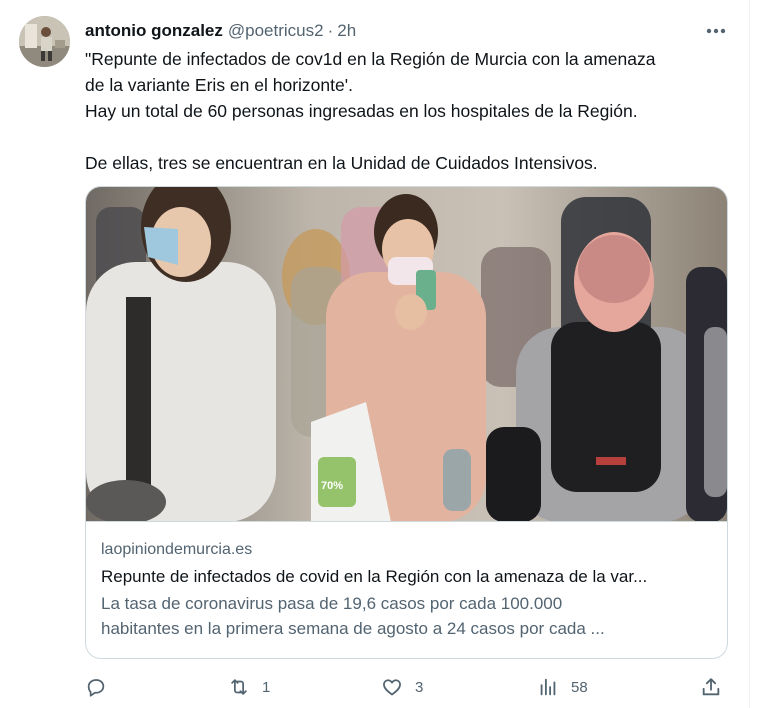 The image size is (766, 708). What do you see at coordinates (266, 687) in the screenshot?
I see `retweet-count: 1` at bounding box center [266, 687].